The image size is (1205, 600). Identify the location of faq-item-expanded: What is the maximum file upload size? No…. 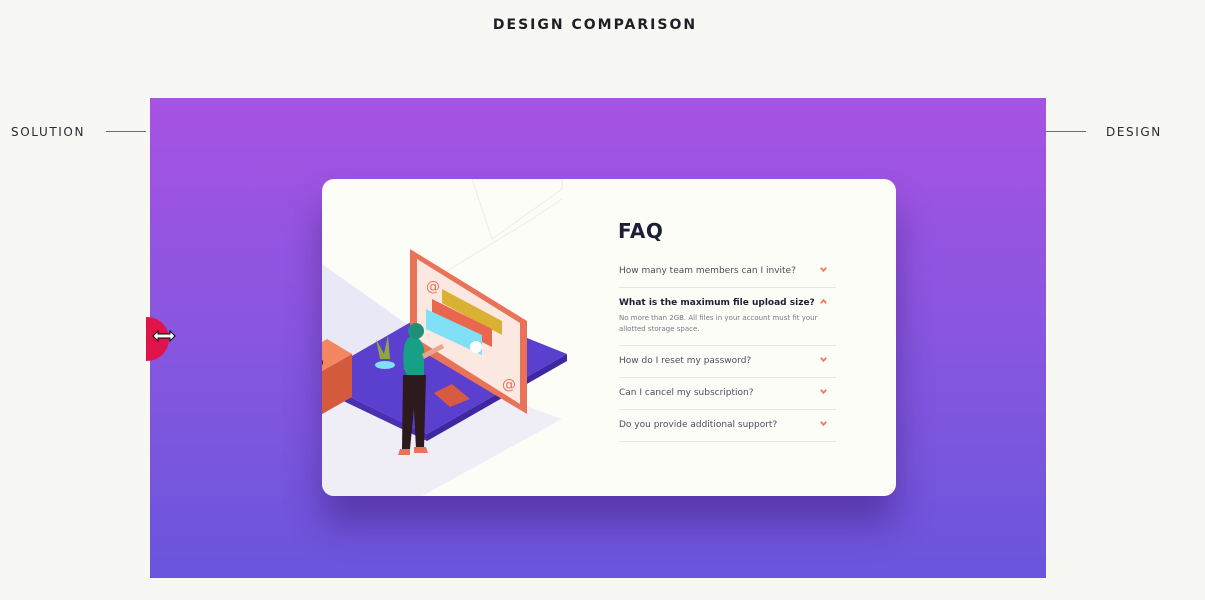
(727, 317).